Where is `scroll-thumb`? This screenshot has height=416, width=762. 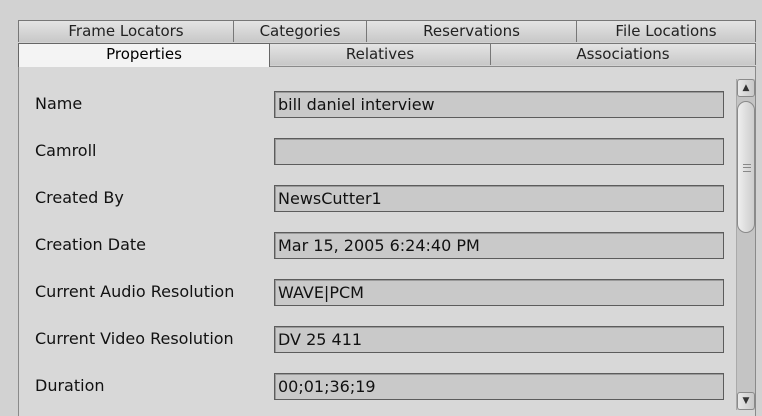
scroll-thumb is located at coordinates (746, 167).